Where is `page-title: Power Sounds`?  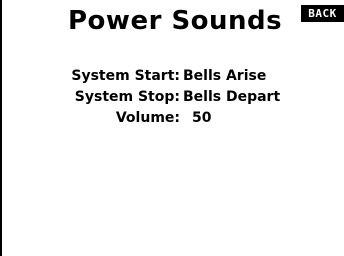 page-title: Power Sounds is located at coordinates (175, 21).